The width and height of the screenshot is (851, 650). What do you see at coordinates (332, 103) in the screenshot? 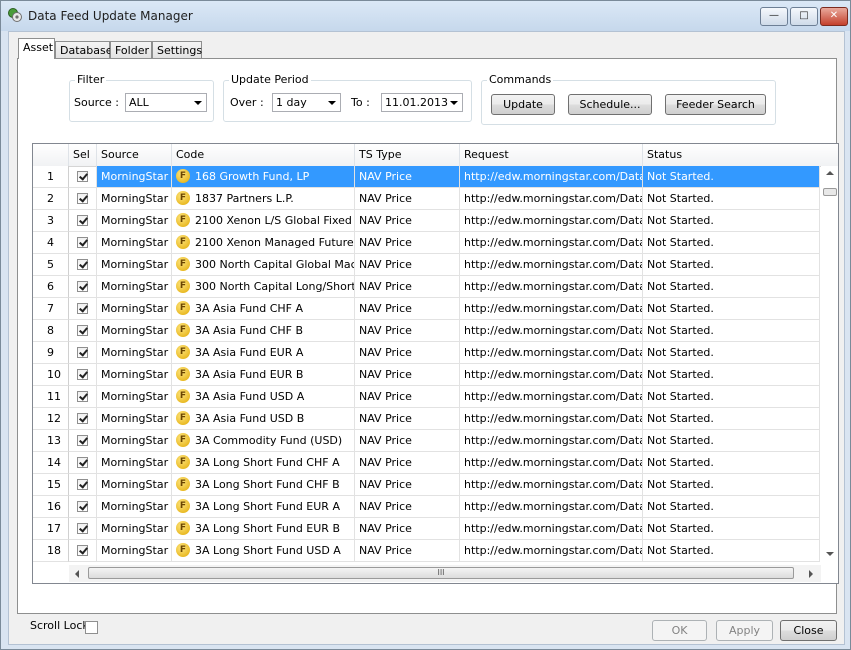
I see `chevron-down-icon` at bounding box center [332, 103].